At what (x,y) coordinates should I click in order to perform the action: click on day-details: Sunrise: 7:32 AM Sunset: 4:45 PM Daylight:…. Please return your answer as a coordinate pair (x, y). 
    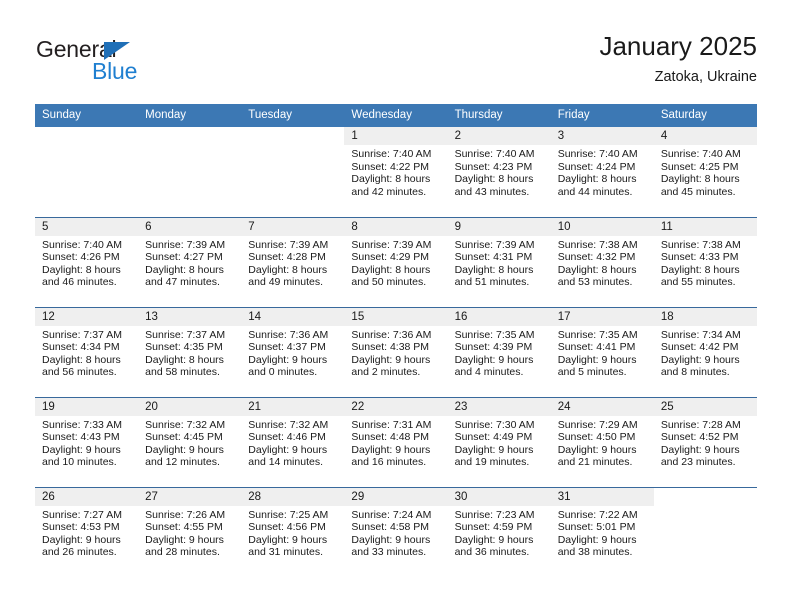
    Looking at the image, I should click on (189, 442).